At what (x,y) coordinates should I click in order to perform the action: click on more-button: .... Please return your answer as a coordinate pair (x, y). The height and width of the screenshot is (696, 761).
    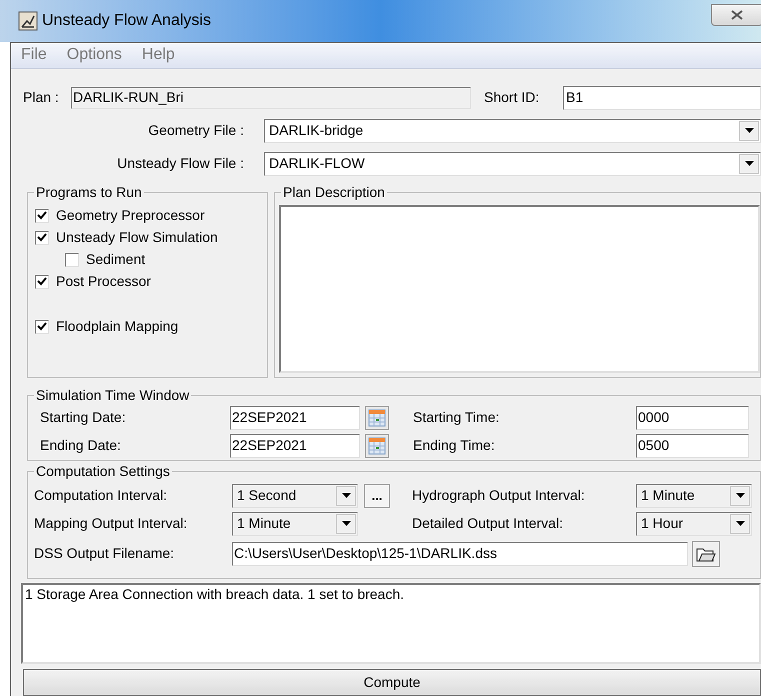
    Looking at the image, I should click on (377, 496).